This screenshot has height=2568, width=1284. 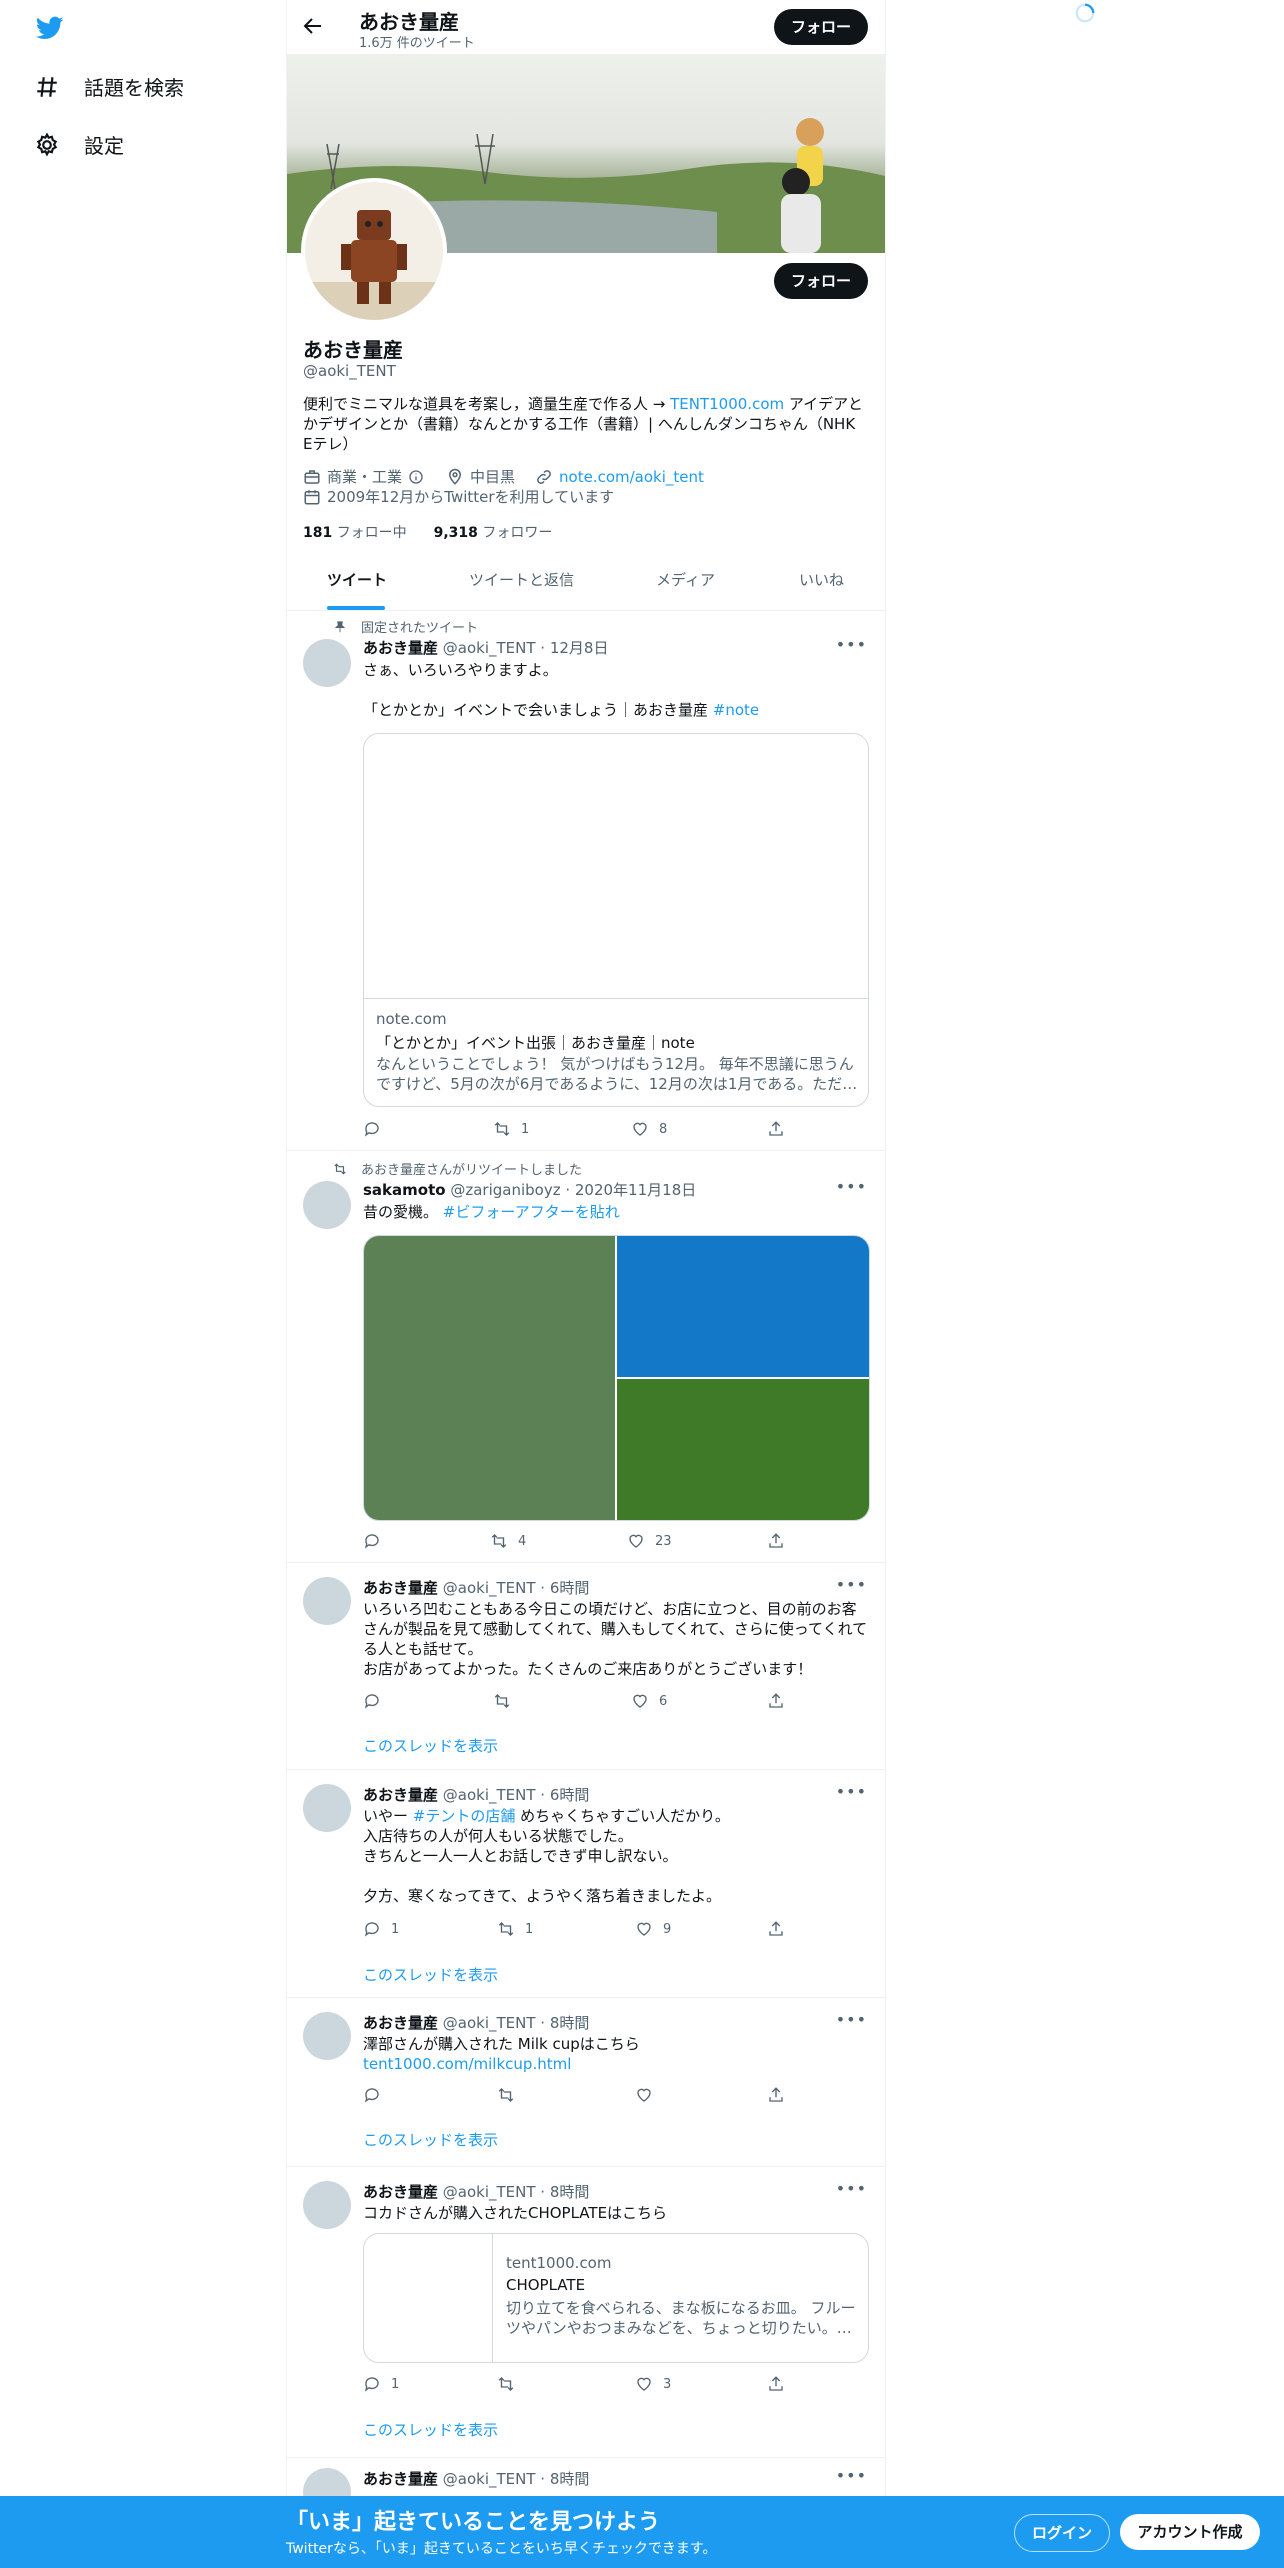 I want to click on tweet-url-link: tent1000.com/milkcup.html, so click(x=615, y=2064).